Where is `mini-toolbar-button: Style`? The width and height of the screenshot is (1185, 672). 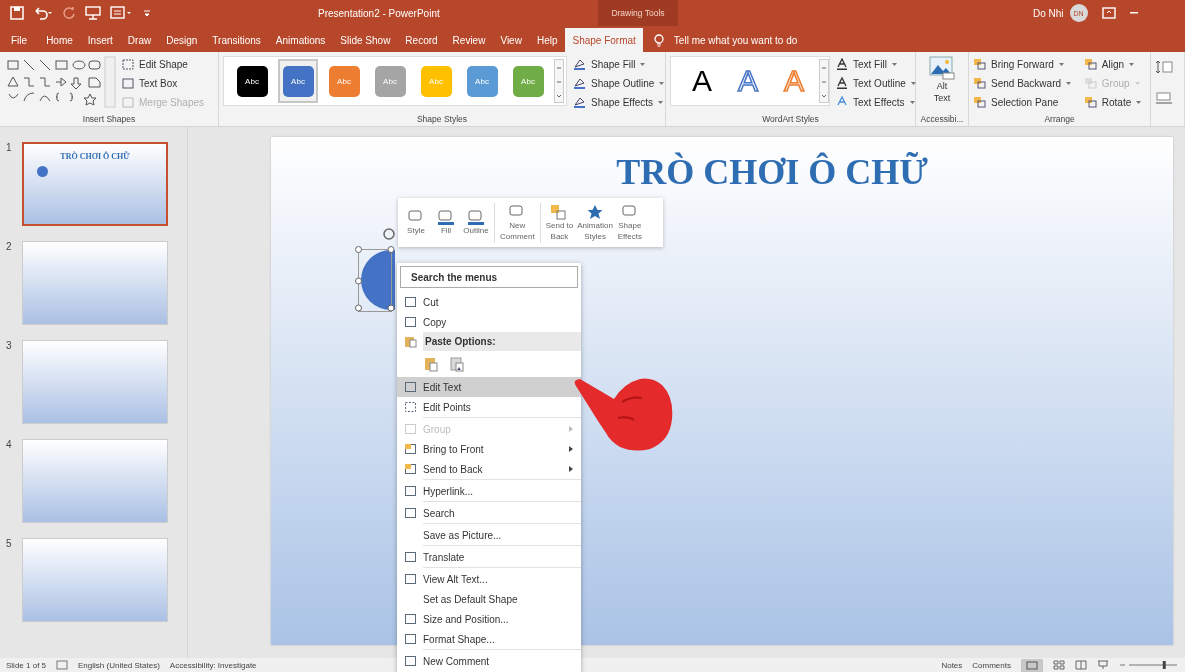
mini-toolbar-button: Style is located at coordinates (416, 222).